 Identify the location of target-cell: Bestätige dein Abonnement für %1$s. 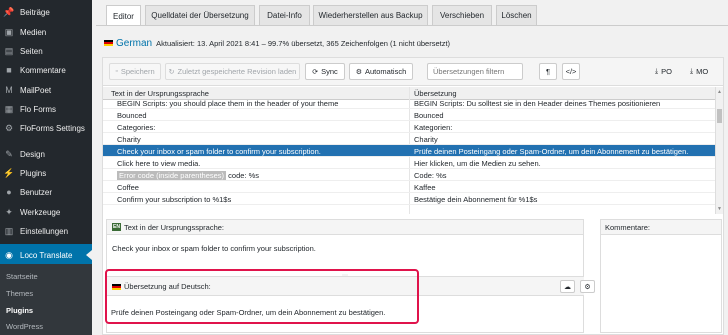
(476, 199).